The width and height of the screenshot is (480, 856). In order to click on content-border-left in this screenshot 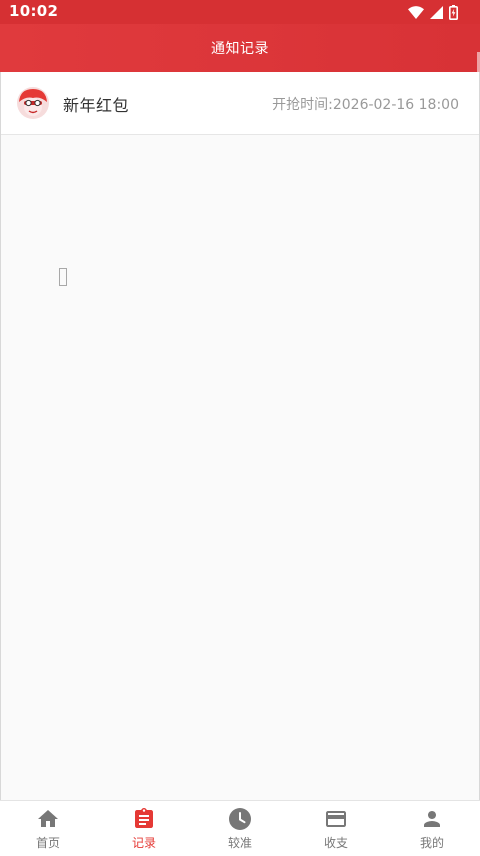, I will do `click(0, 436)`.